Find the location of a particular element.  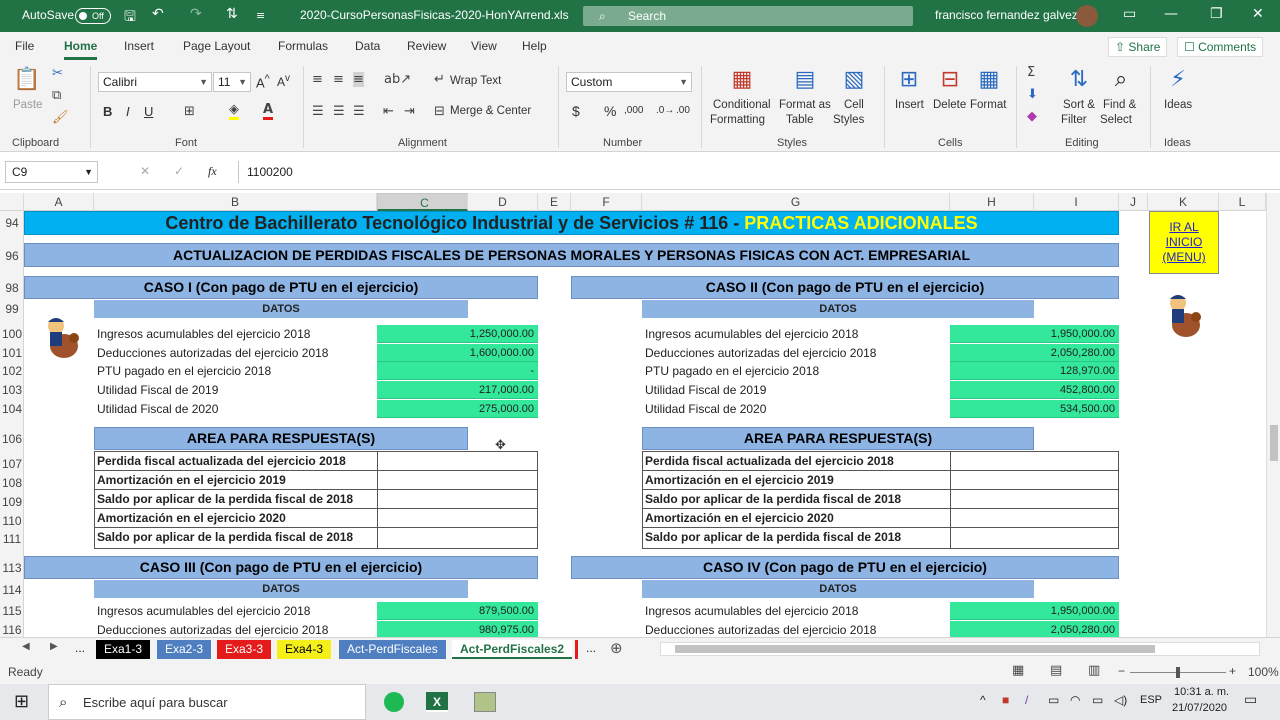

currency-button: $ is located at coordinates (576, 111).